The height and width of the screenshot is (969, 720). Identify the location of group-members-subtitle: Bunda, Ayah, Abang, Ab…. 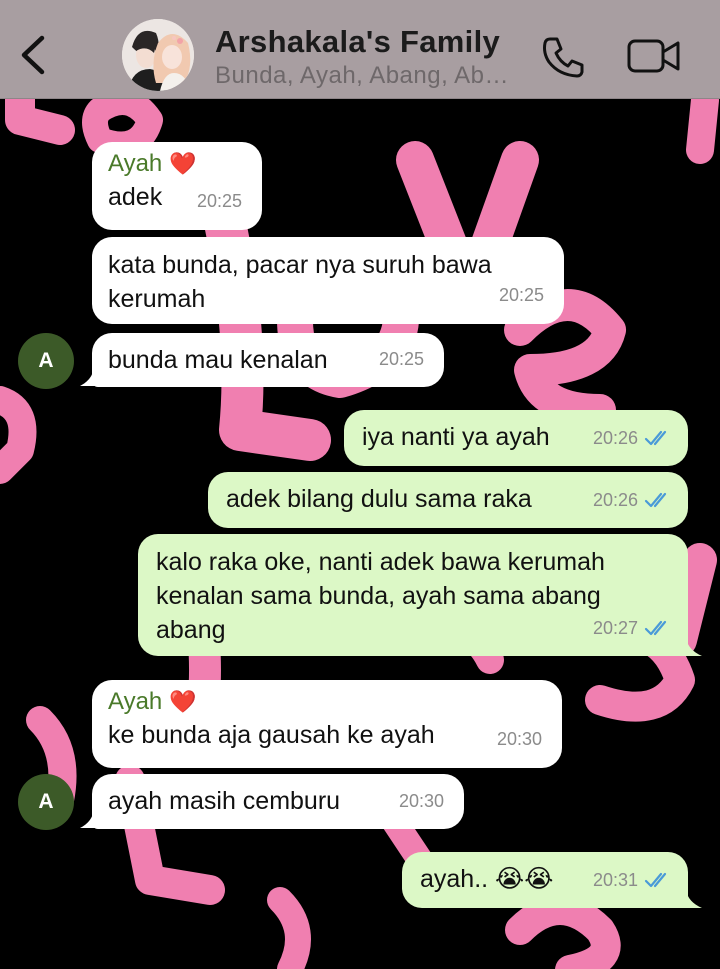
(367, 76).